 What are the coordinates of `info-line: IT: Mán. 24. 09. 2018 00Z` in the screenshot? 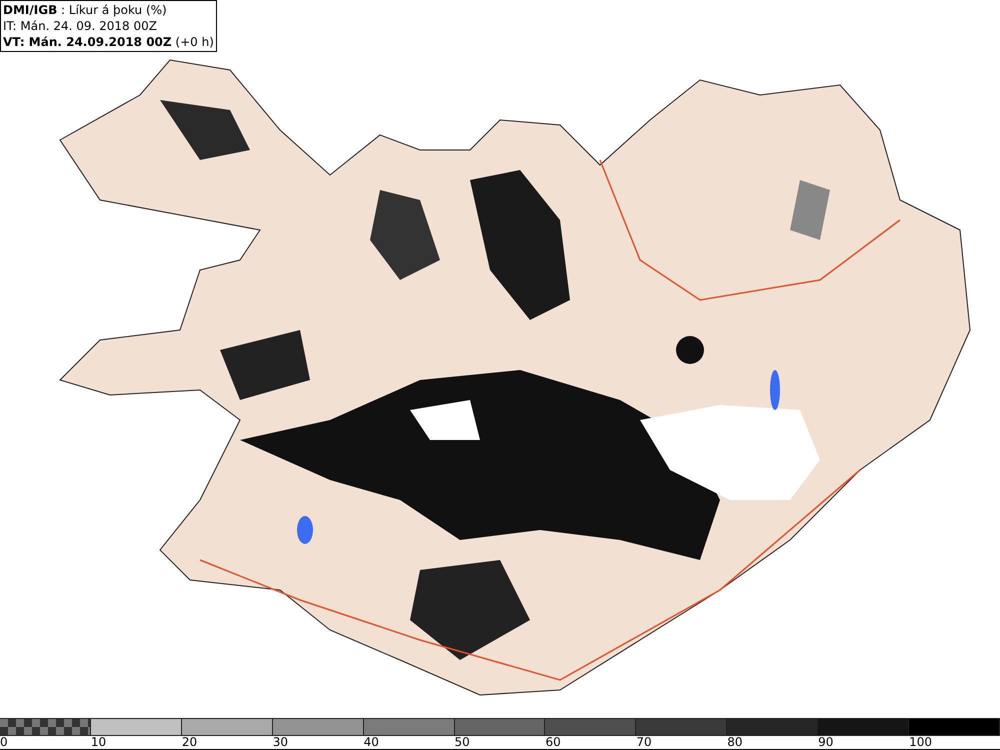 It's located at (80, 26).